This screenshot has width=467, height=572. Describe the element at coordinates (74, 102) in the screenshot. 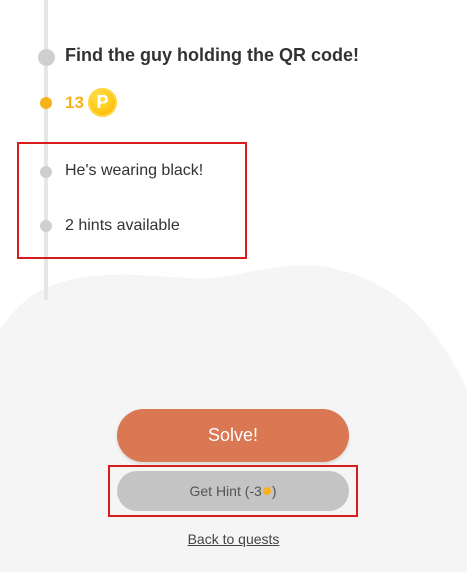

I see `coin-count: 13` at that location.